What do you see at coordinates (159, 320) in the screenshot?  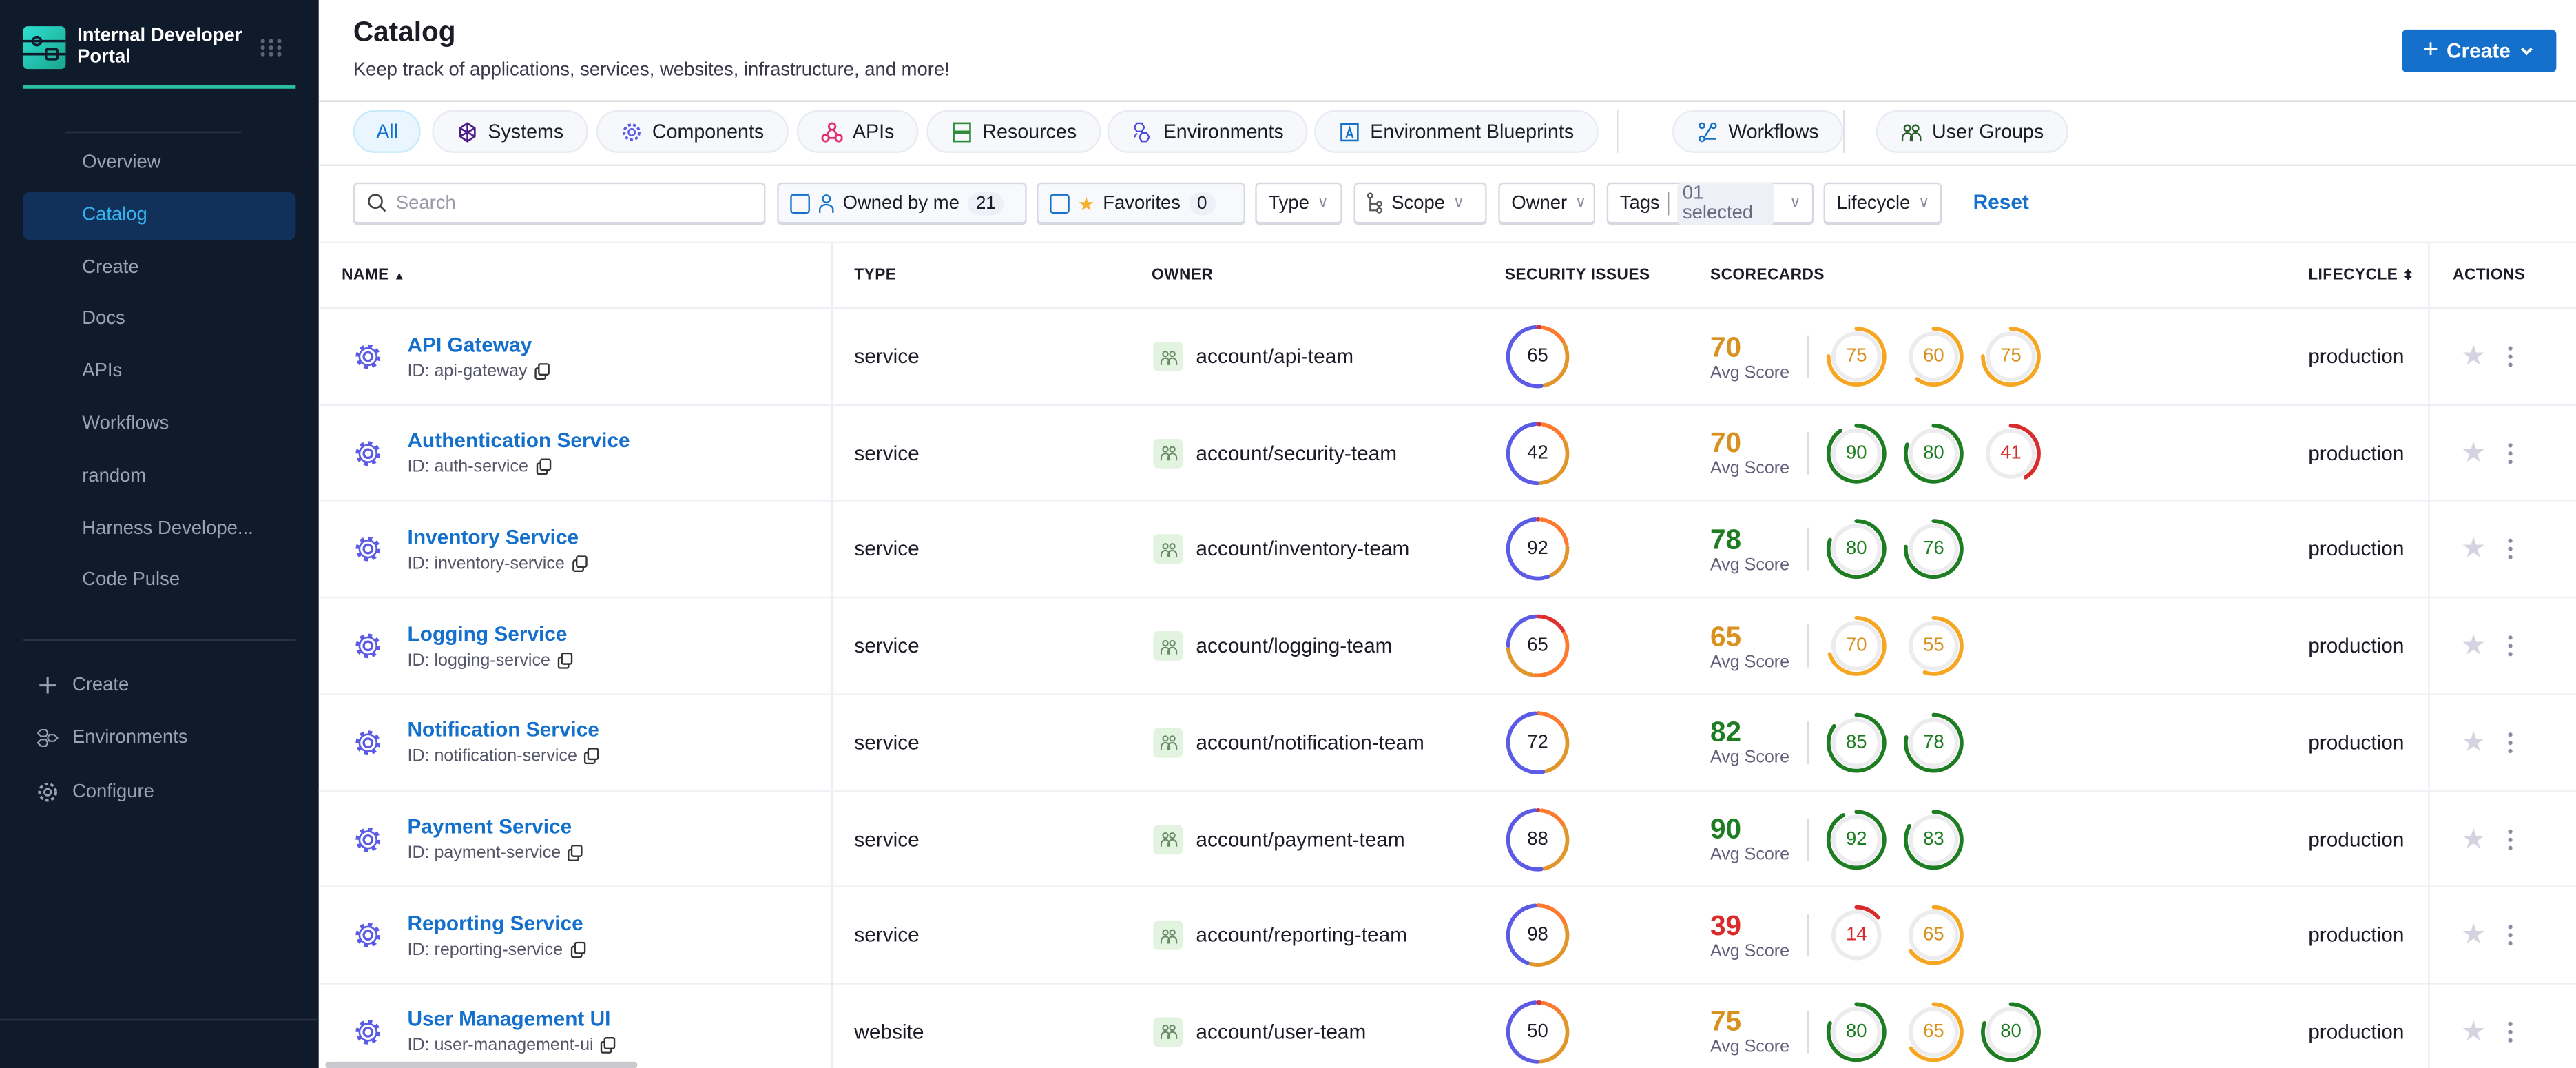 I see `sidebar-item-docs: Docs` at bounding box center [159, 320].